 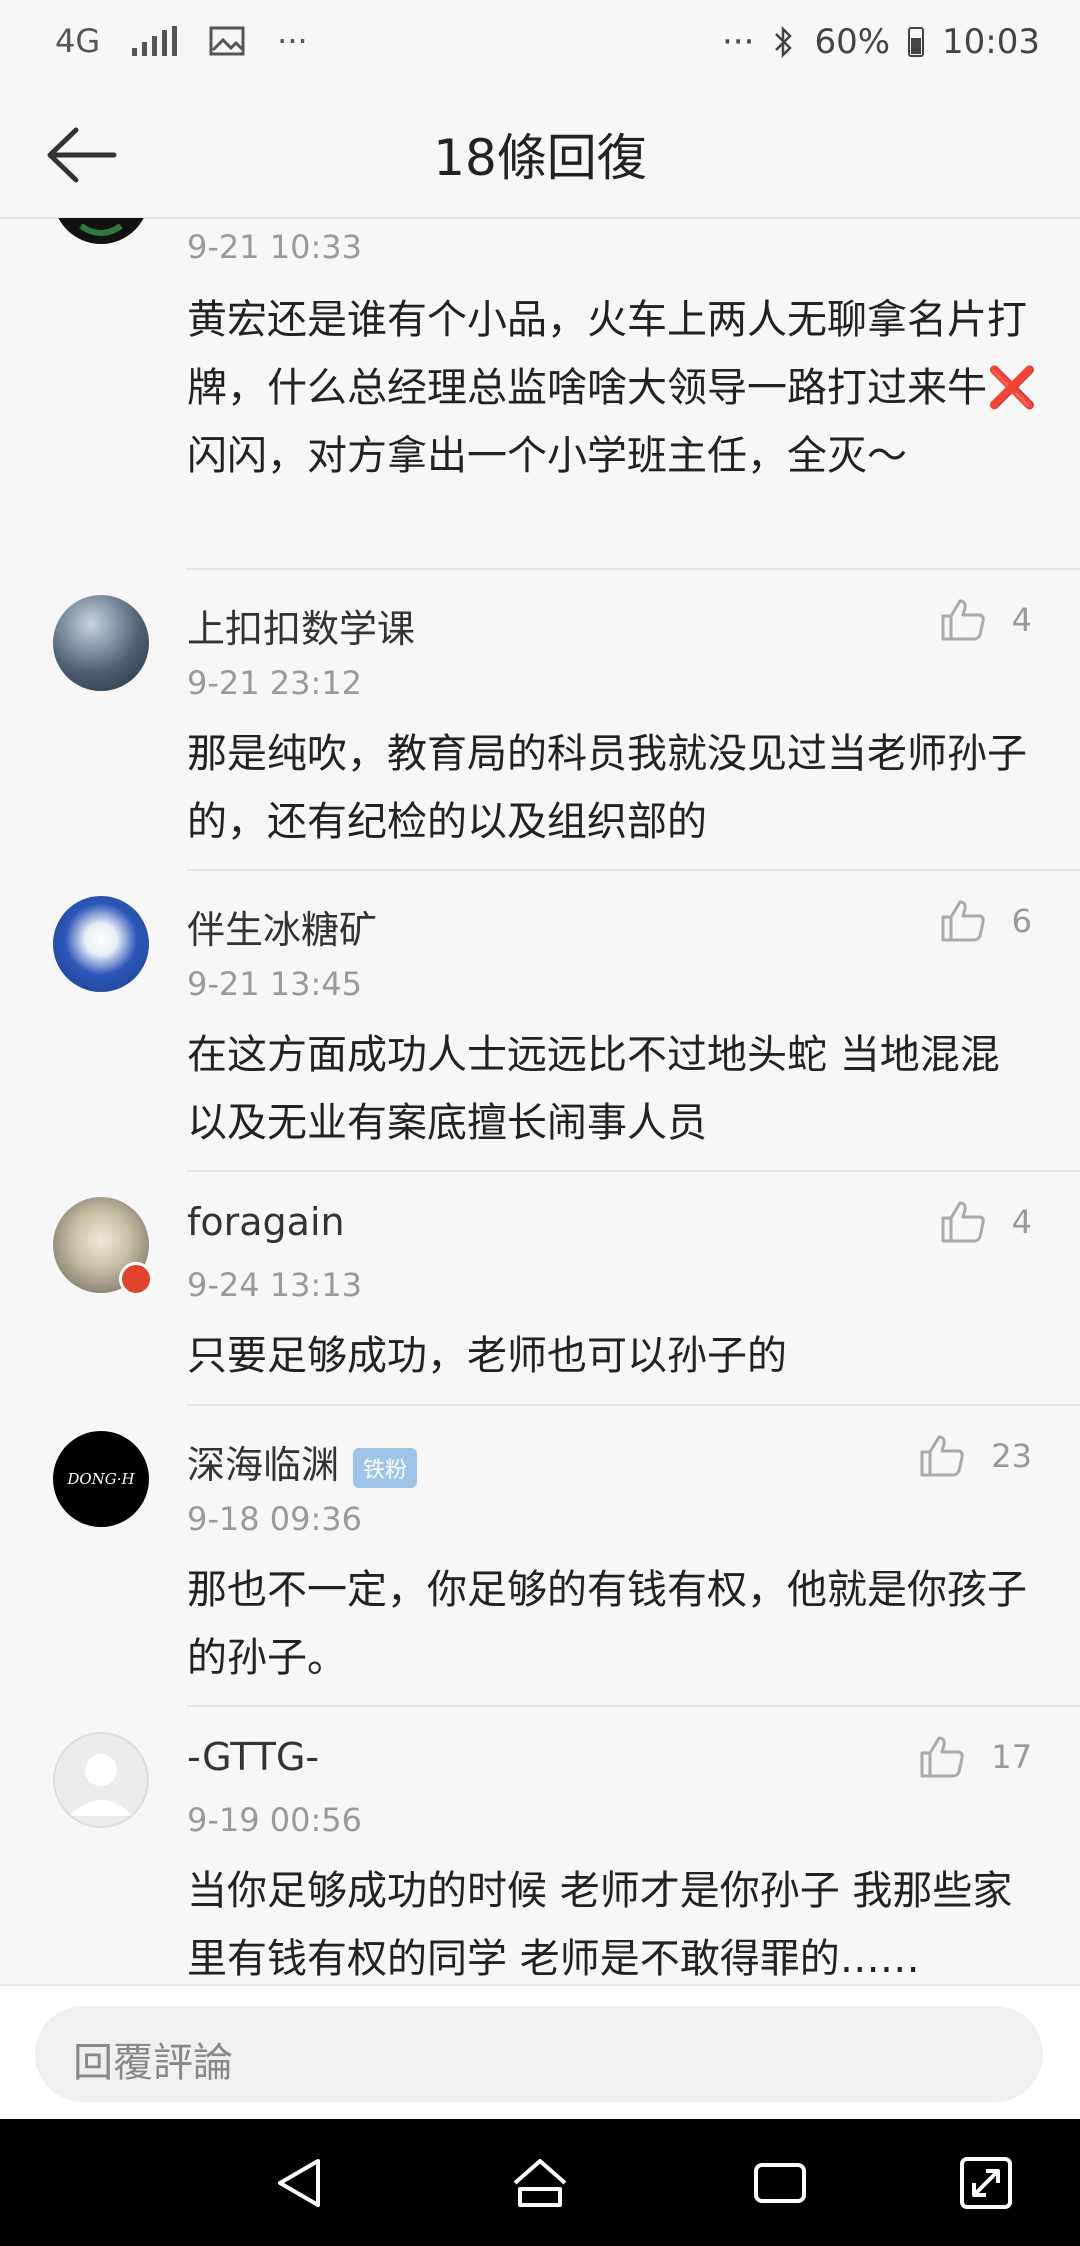 I want to click on fan-badge: 铁粉, so click(x=385, y=1467).